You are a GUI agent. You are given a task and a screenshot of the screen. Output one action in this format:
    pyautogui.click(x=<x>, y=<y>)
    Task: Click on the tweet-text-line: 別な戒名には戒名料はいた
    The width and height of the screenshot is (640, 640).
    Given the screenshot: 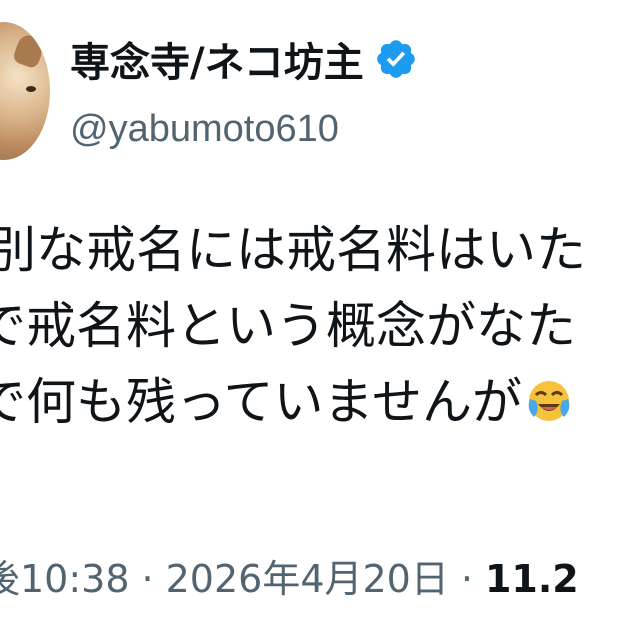 What is the action you would take?
    pyautogui.click(x=293, y=250)
    